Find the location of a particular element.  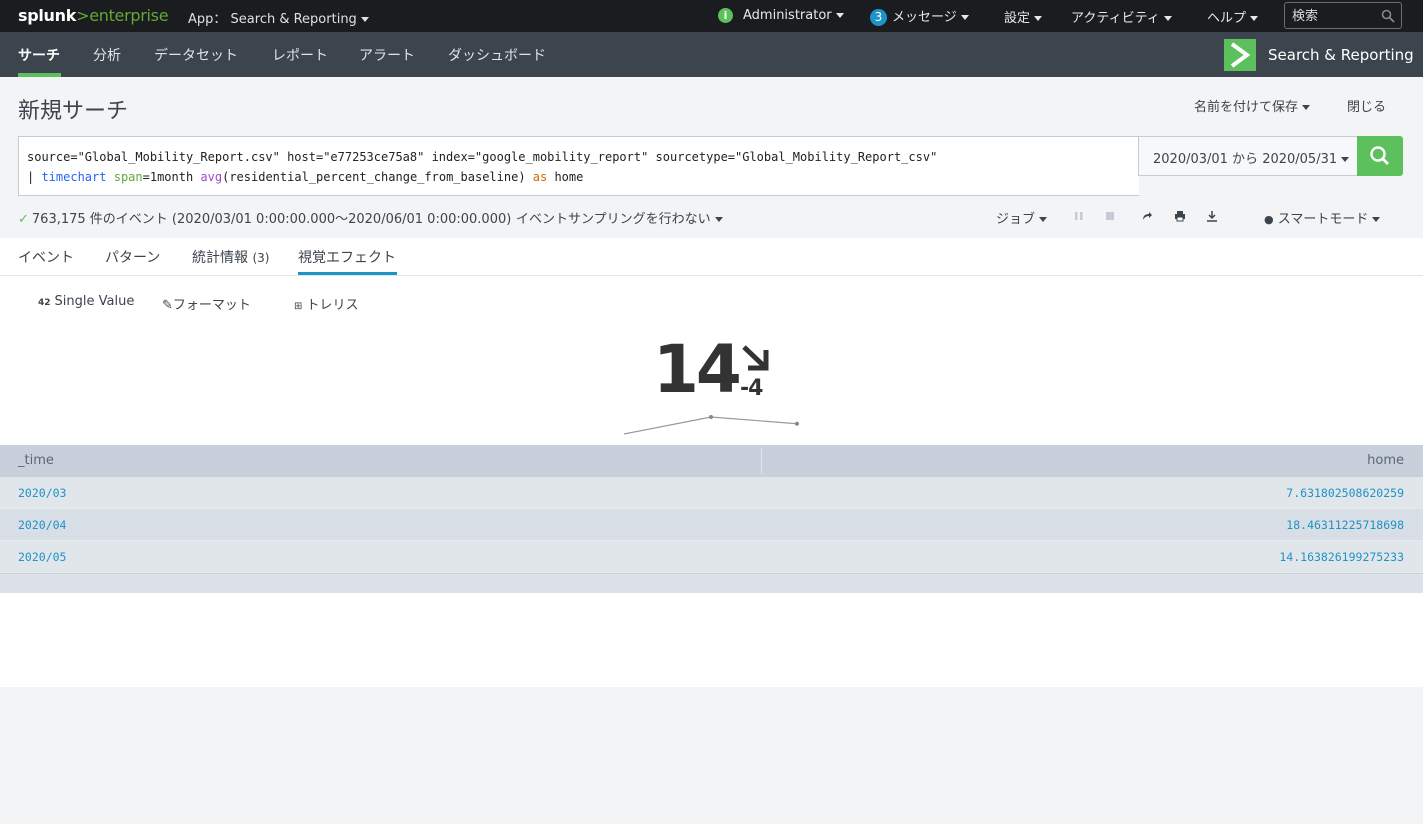

cell-time: 2020/03 is located at coordinates (42, 493).